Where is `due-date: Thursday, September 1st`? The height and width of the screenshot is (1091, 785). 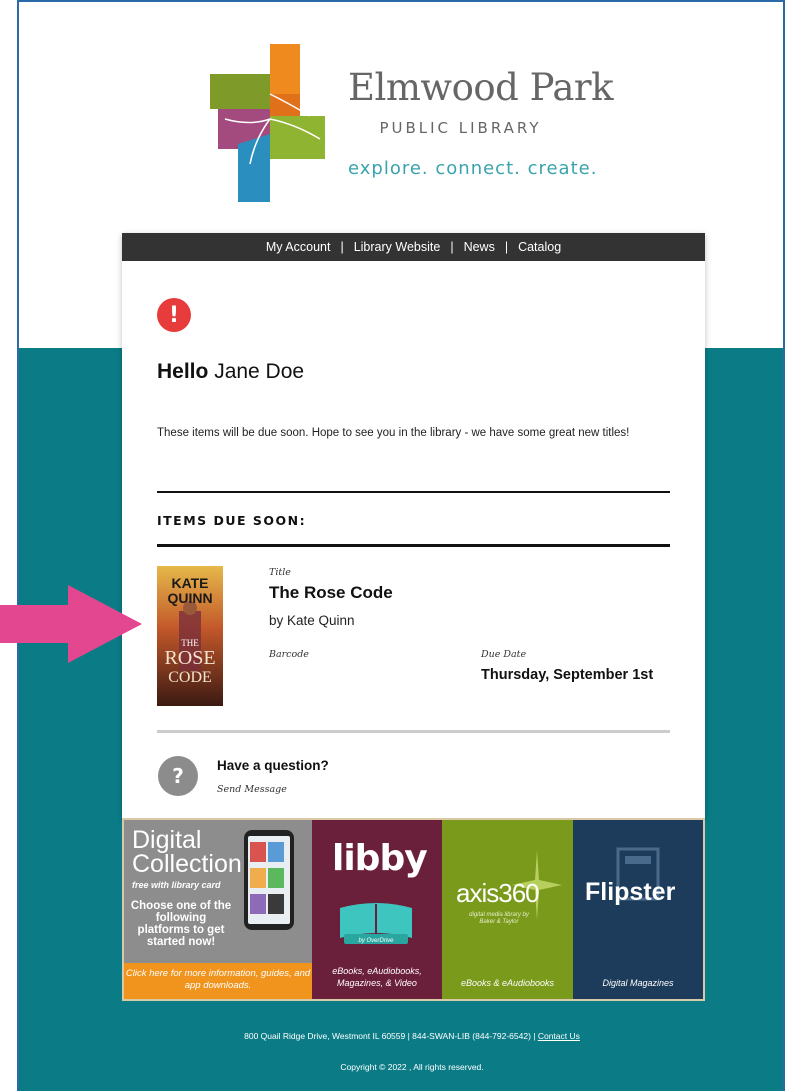 due-date: Thursday, September 1st is located at coordinates (567, 675).